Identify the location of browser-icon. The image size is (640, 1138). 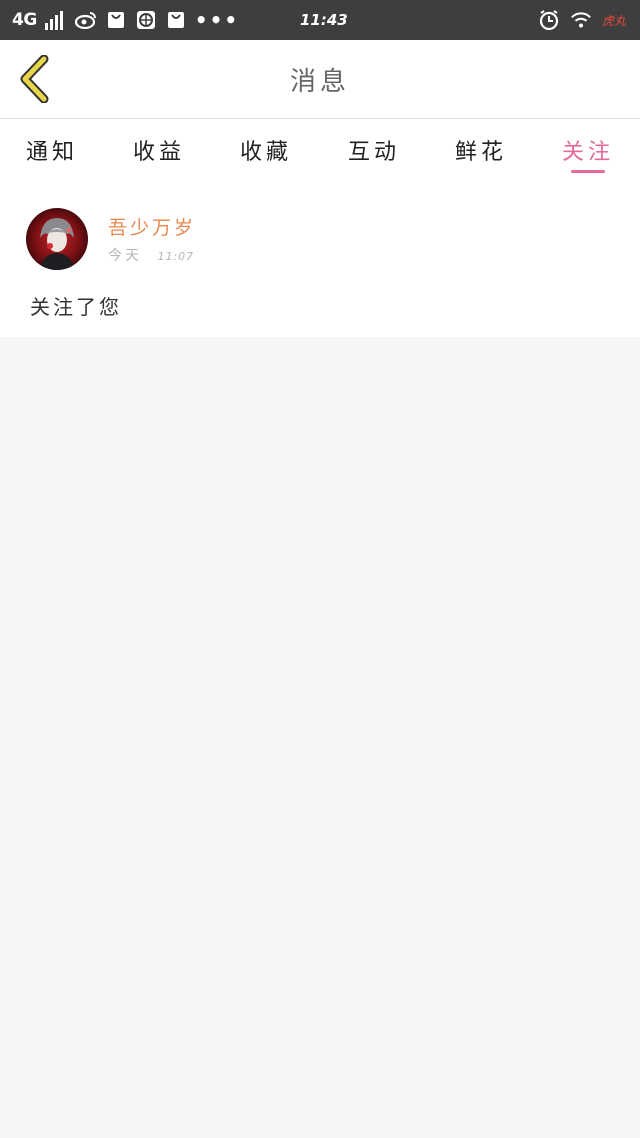
(146, 20).